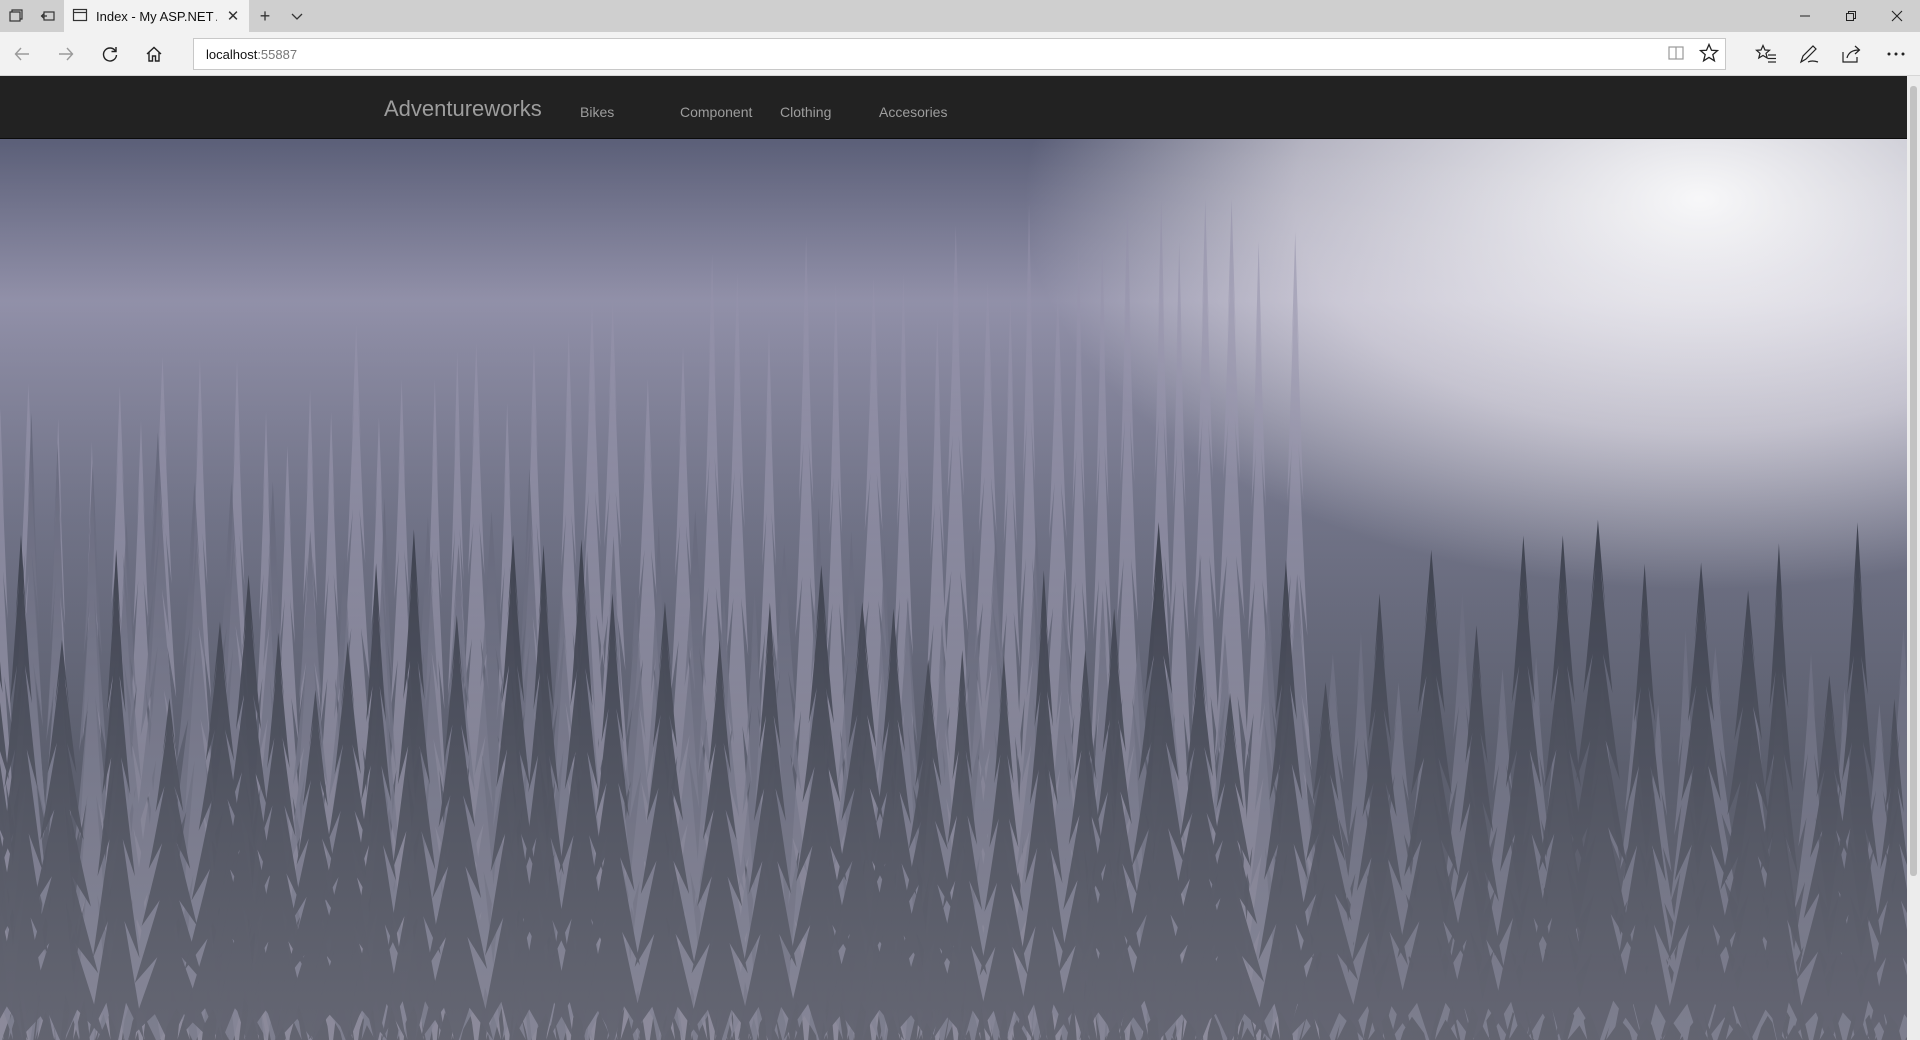 The width and height of the screenshot is (1920, 1040). Describe the element at coordinates (66, 54) in the screenshot. I see `forward-arrow-icon` at that location.